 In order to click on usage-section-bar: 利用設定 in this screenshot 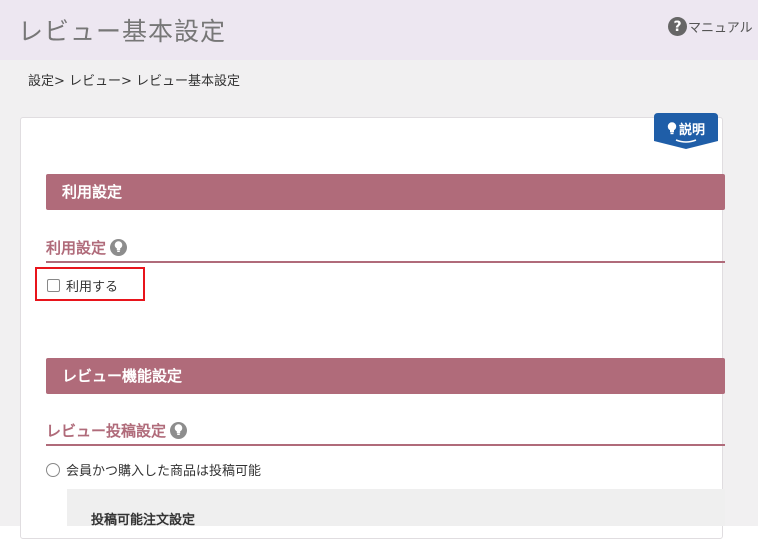, I will do `click(385, 192)`.